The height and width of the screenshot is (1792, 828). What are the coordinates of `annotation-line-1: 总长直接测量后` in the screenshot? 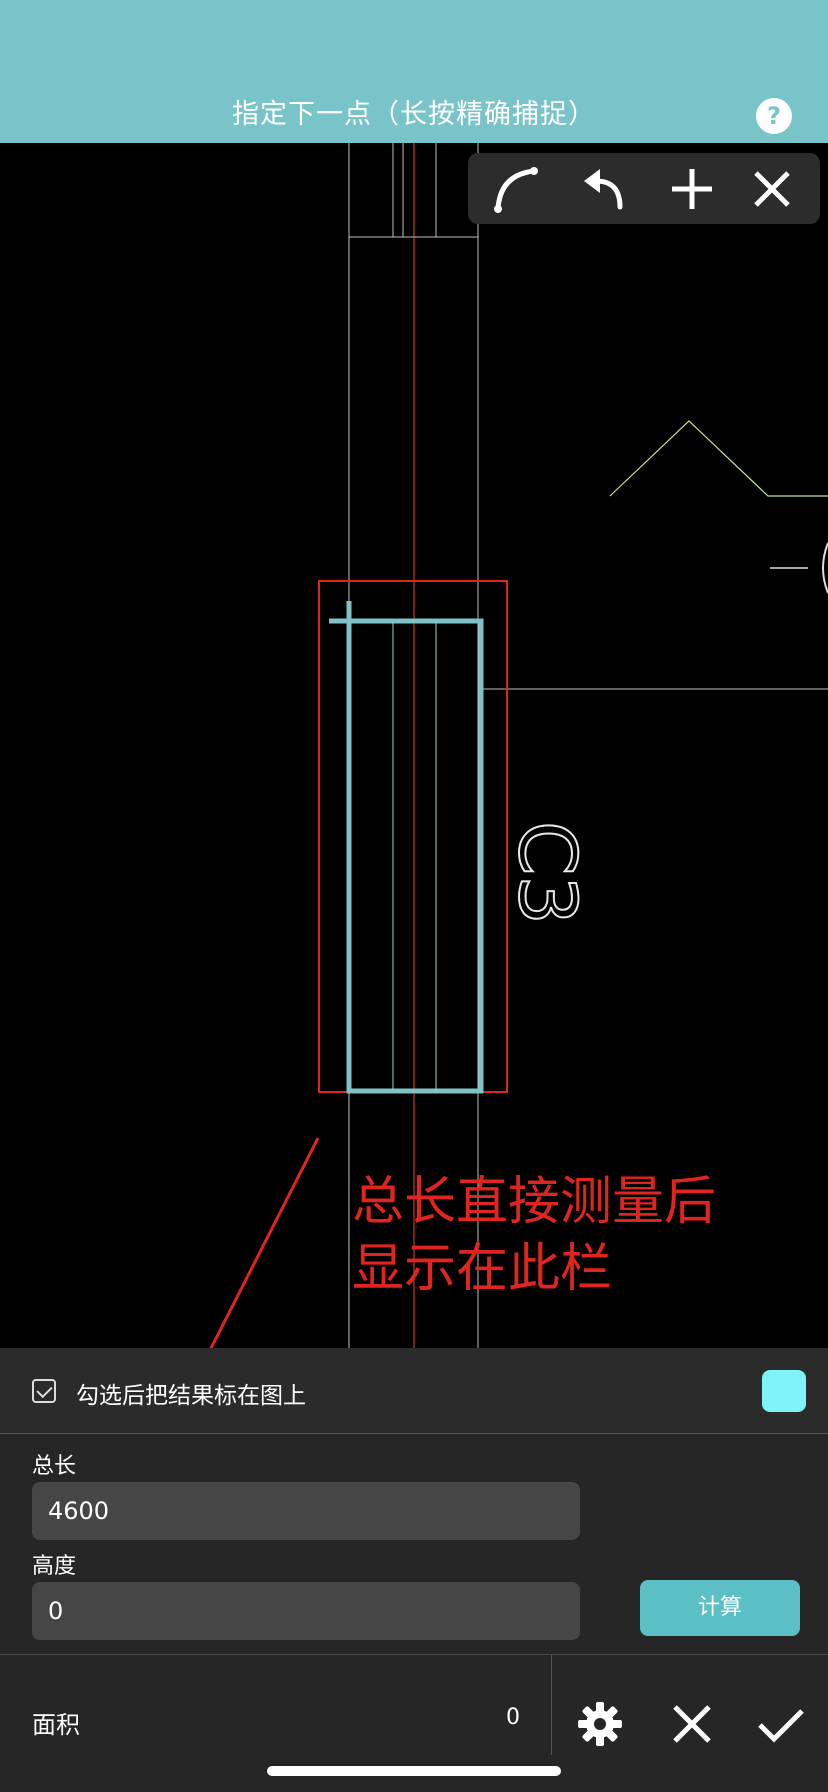 It's located at (534, 1202).